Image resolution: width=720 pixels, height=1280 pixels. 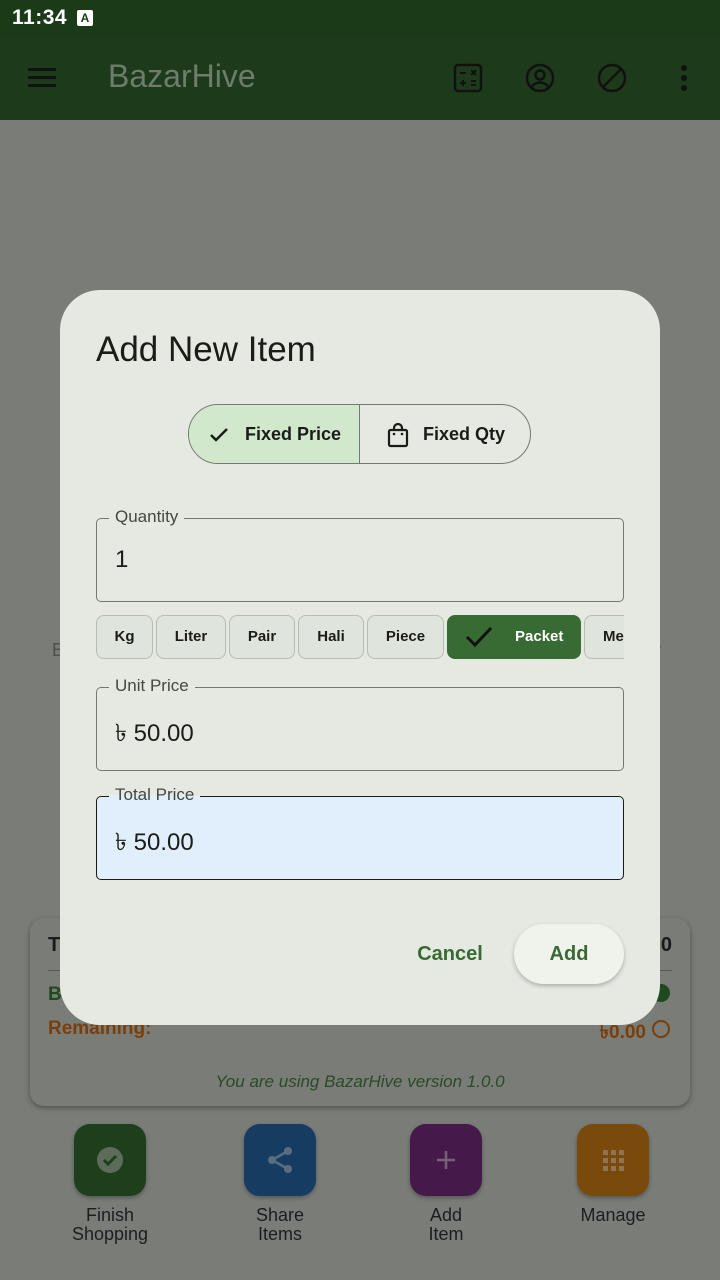 What do you see at coordinates (539, 636) in the screenshot?
I see `unit-chip-packet-label: Packet` at bounding box center [539, 636].